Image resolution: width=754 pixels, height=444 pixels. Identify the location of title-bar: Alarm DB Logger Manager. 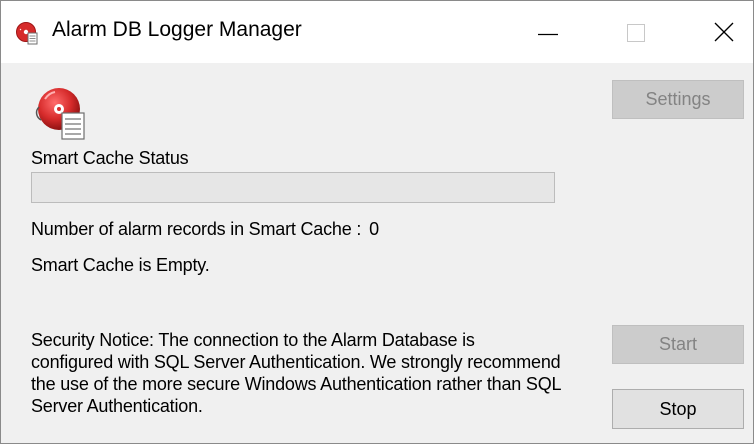
(377, 32).